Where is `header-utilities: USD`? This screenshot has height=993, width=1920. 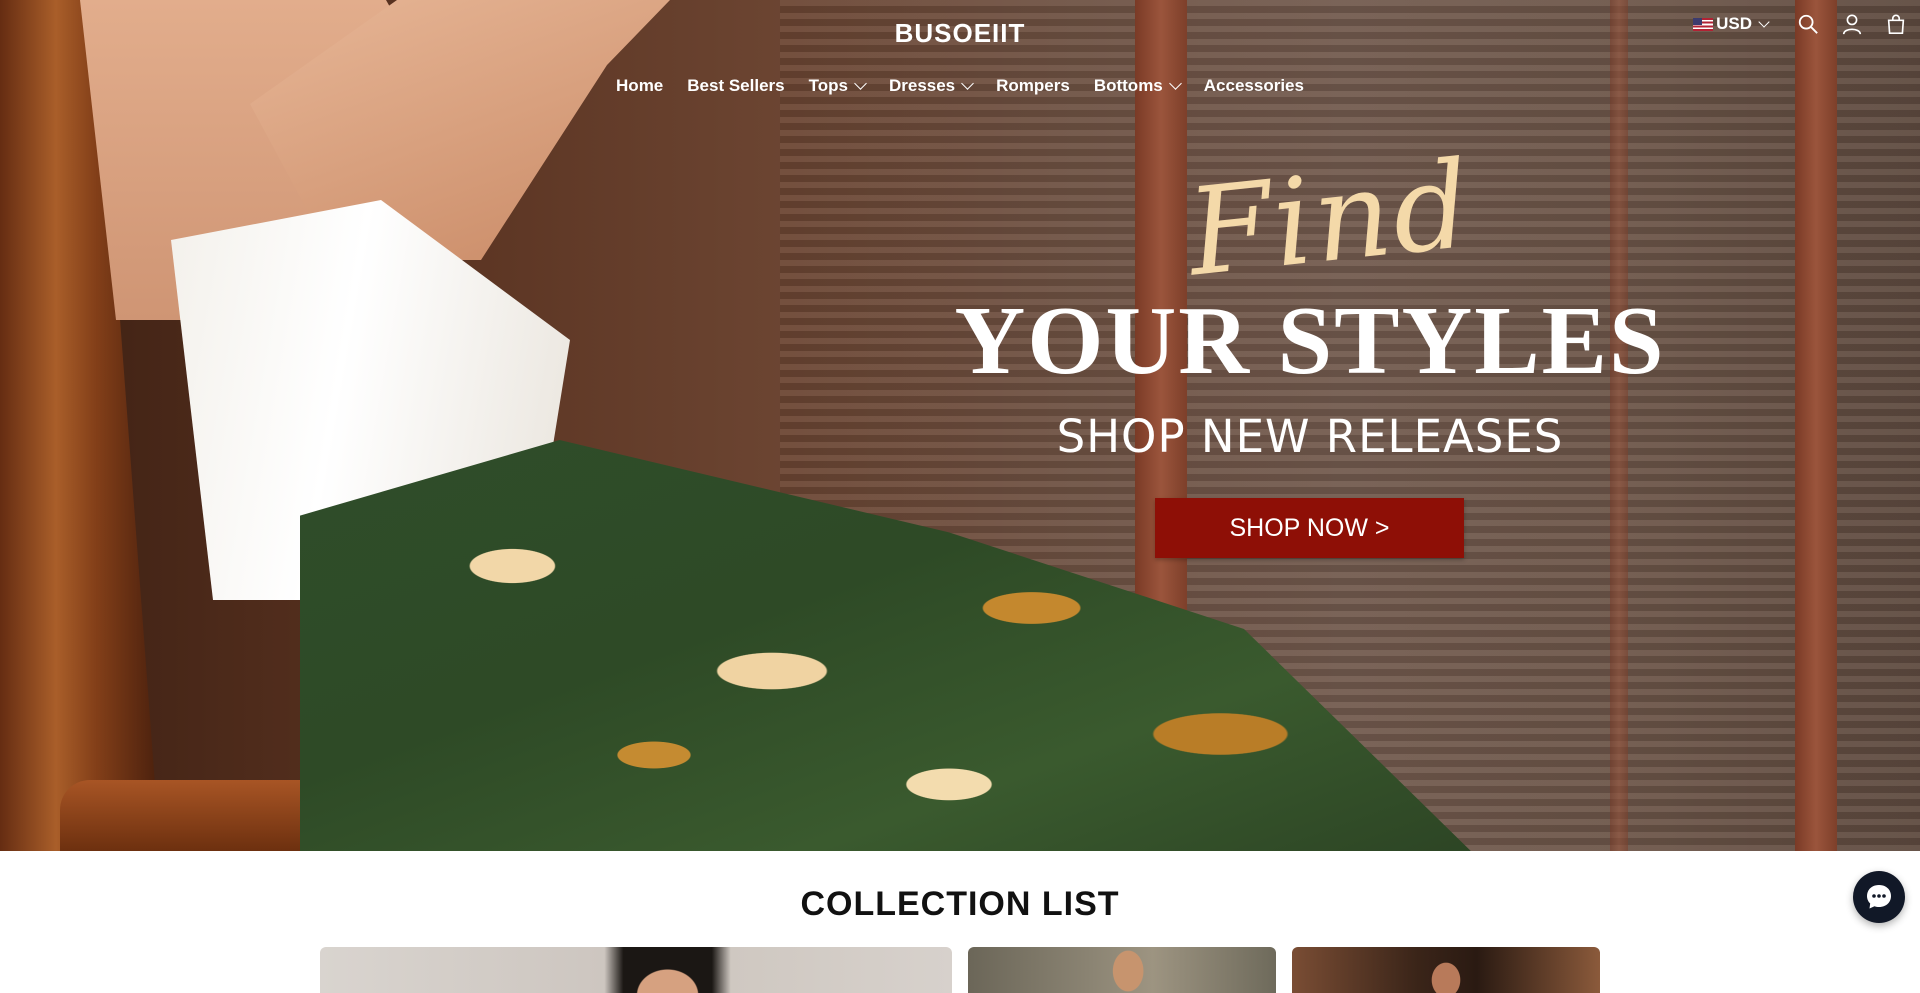 header-utilities: USD is located at coordinates (1800, 24).